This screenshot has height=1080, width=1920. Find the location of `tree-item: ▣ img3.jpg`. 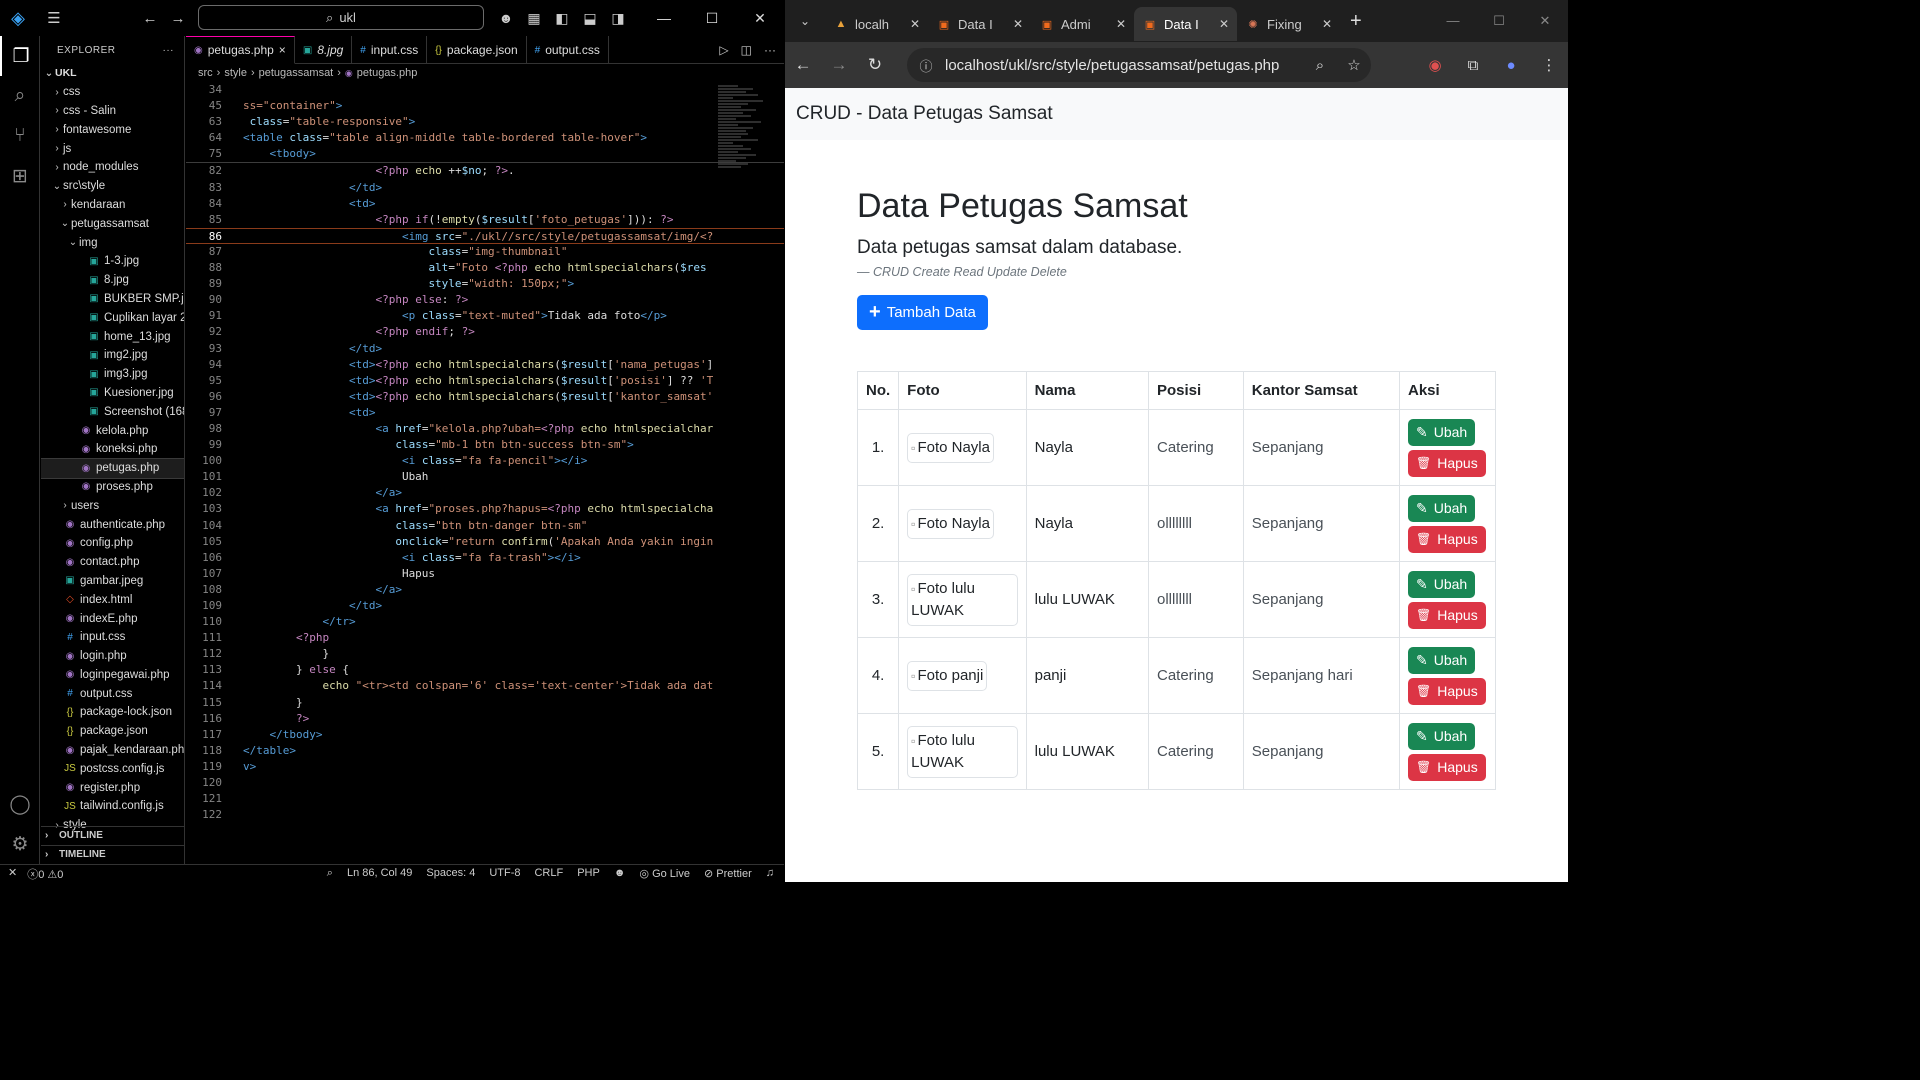

tree-item: ▣ img3.jpg is located at coordinates (112, 374).